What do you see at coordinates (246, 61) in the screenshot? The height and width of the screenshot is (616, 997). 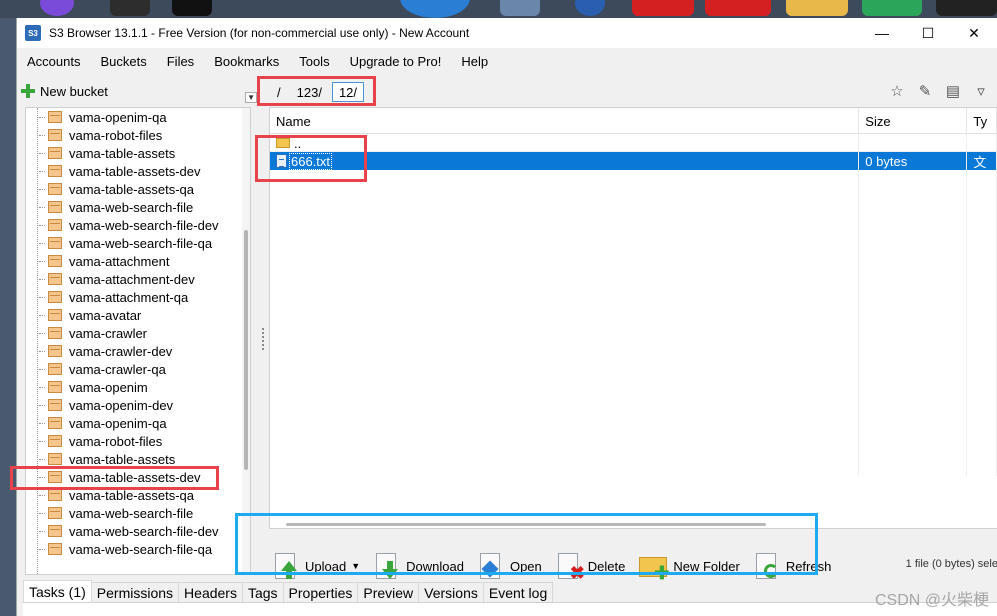 I see `menu-bookmarks: Bookmarks` at bounding box center [246, 61].